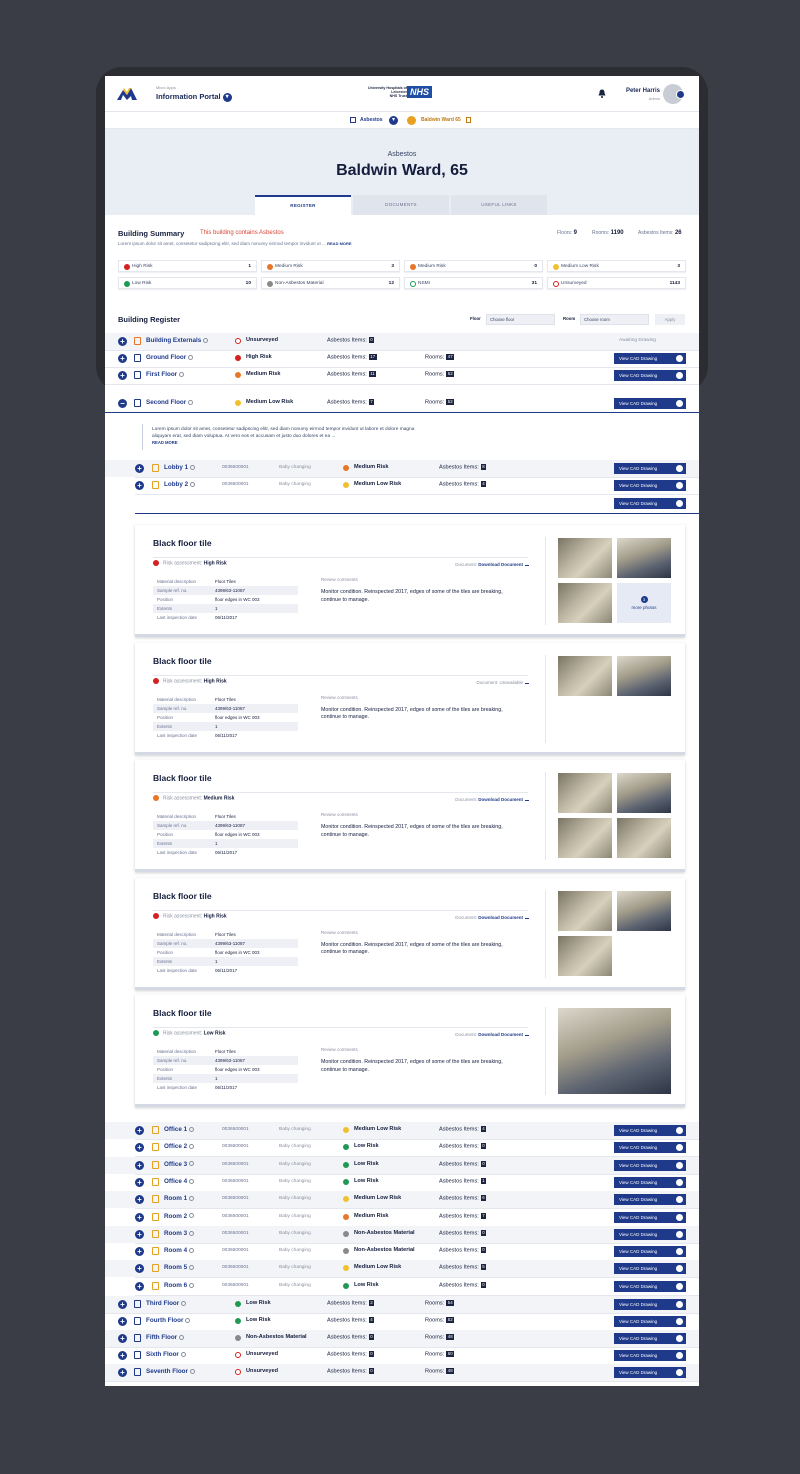  I want to click on chevron-down-icon: ▾, so click(227, 97).